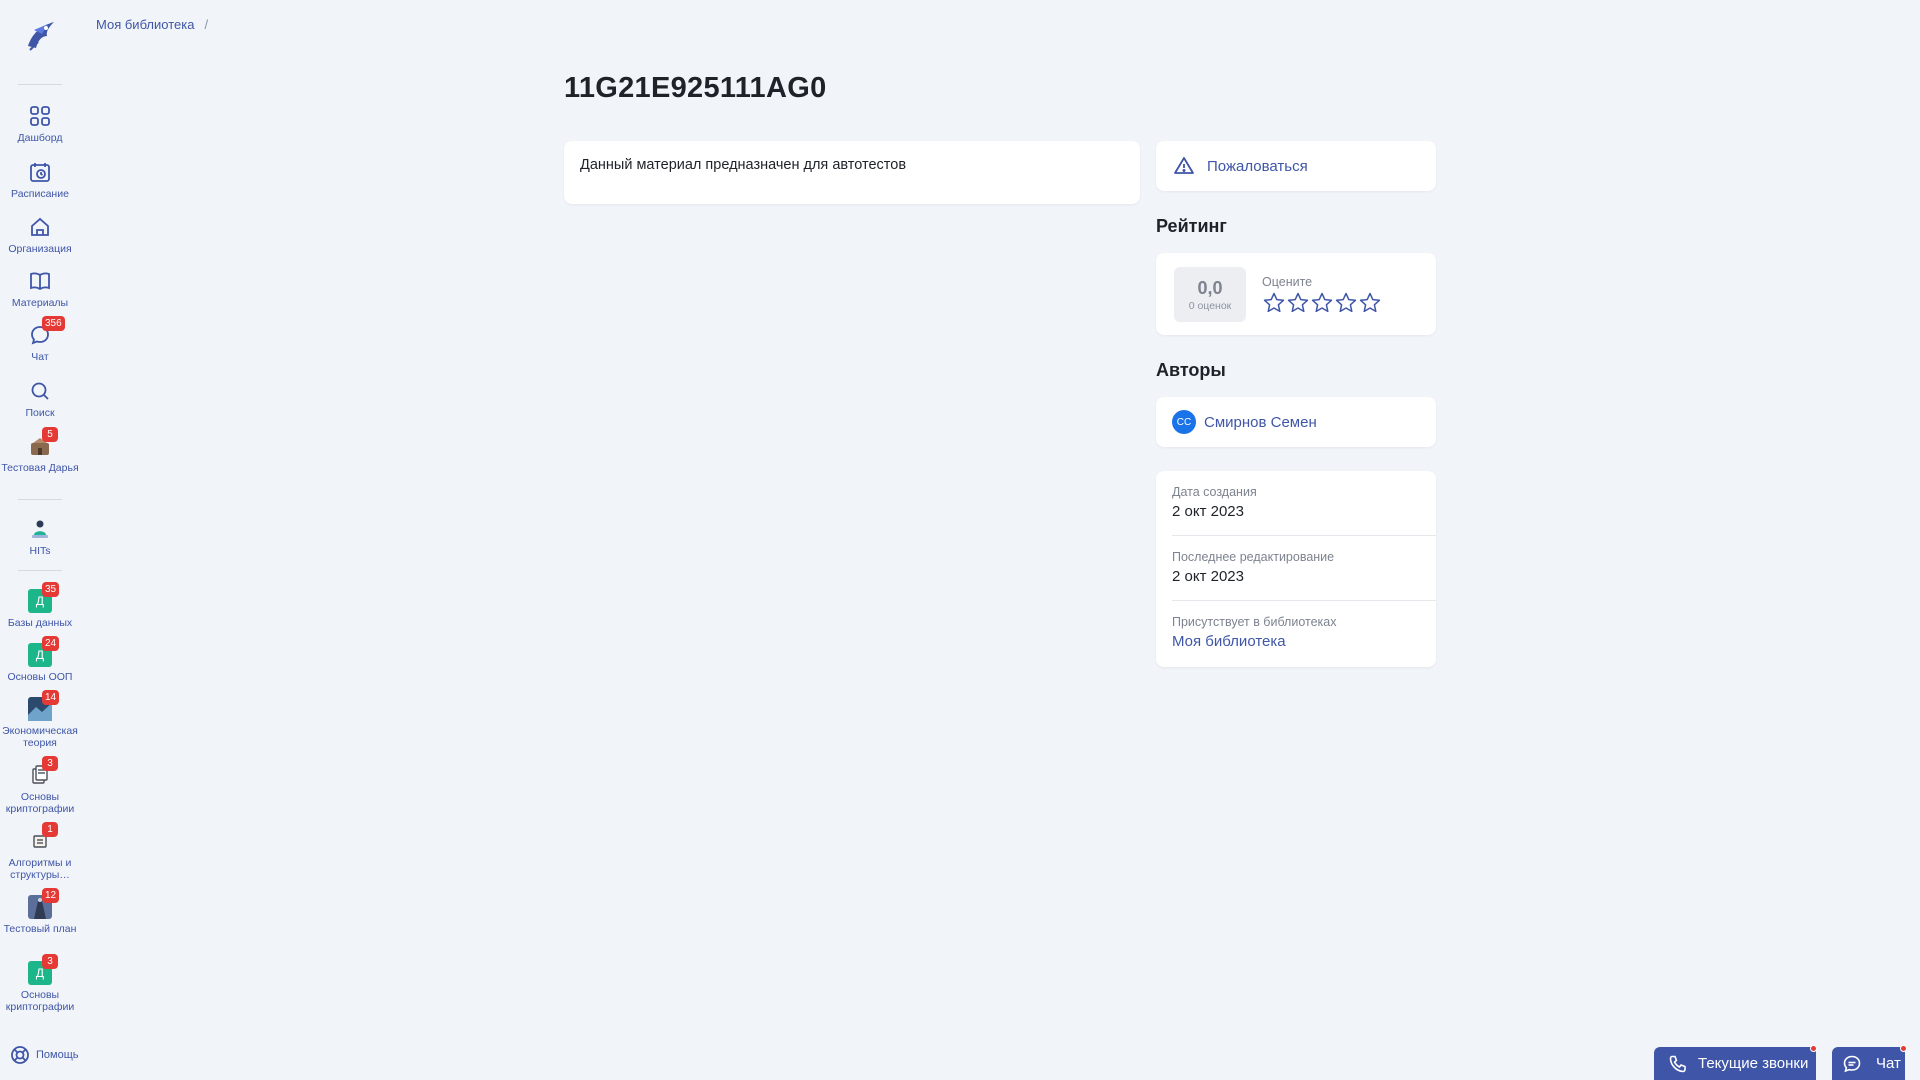 Image resolution: width=1920 pixels, height=1080 pixels. Describe the element at coordinates (1214, 492) in the screenshot. I see `meta-label: Дата создания` at that location.